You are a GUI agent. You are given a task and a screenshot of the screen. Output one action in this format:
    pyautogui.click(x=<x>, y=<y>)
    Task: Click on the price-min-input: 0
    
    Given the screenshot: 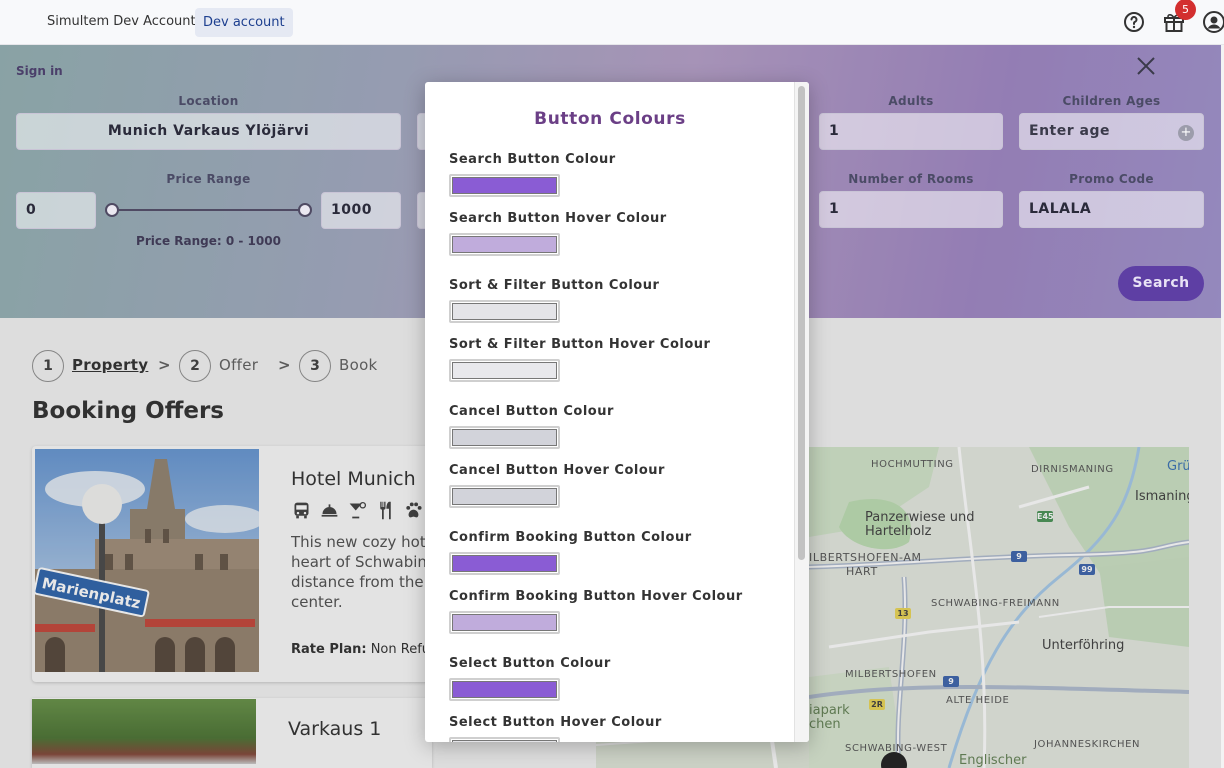 What is the action you would take?
    pyautogui.click(x=56, y=210)
    